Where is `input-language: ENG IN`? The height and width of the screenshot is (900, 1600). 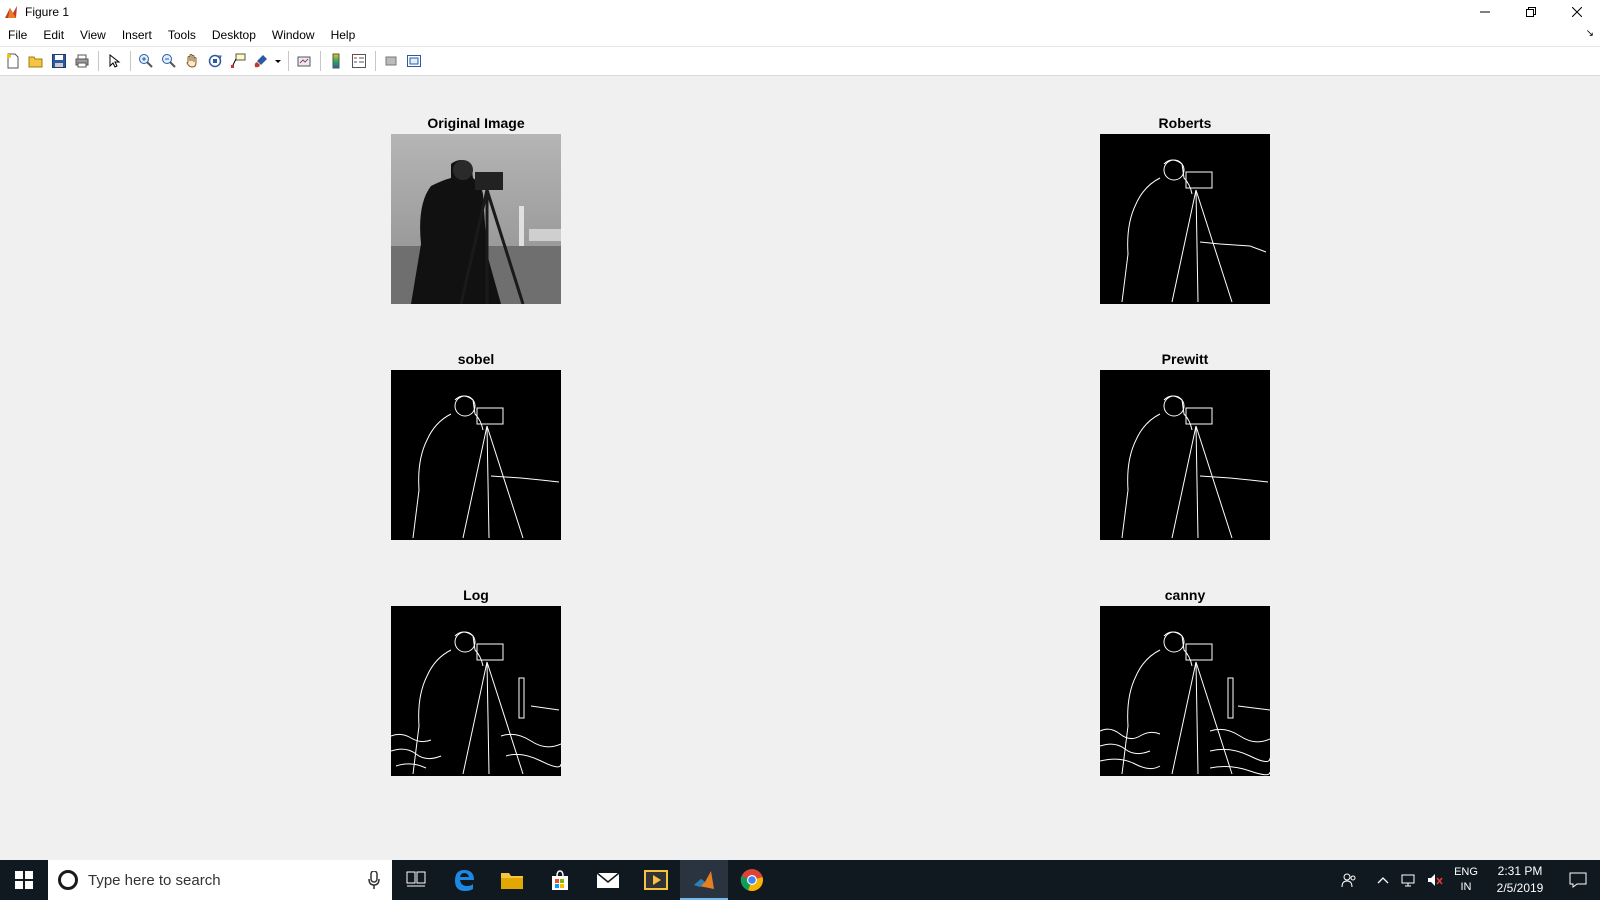
input-language: ENG IN is located at coordinates (1466, 880).